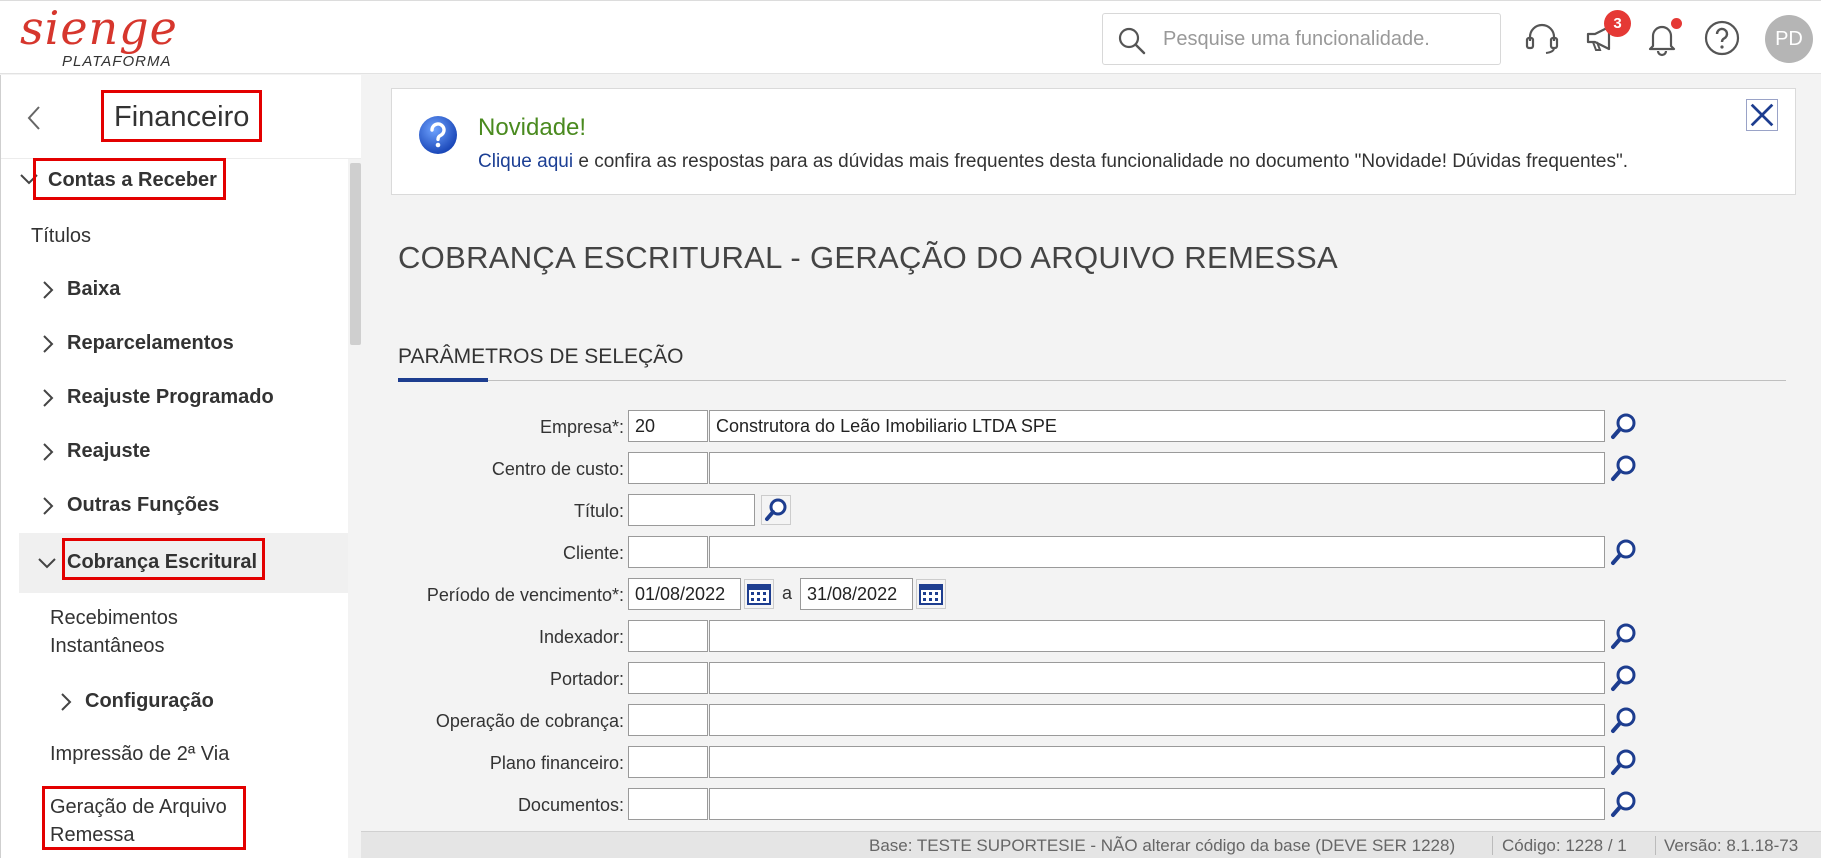  I want to click on chevron-down-icon, so click(47, 563).